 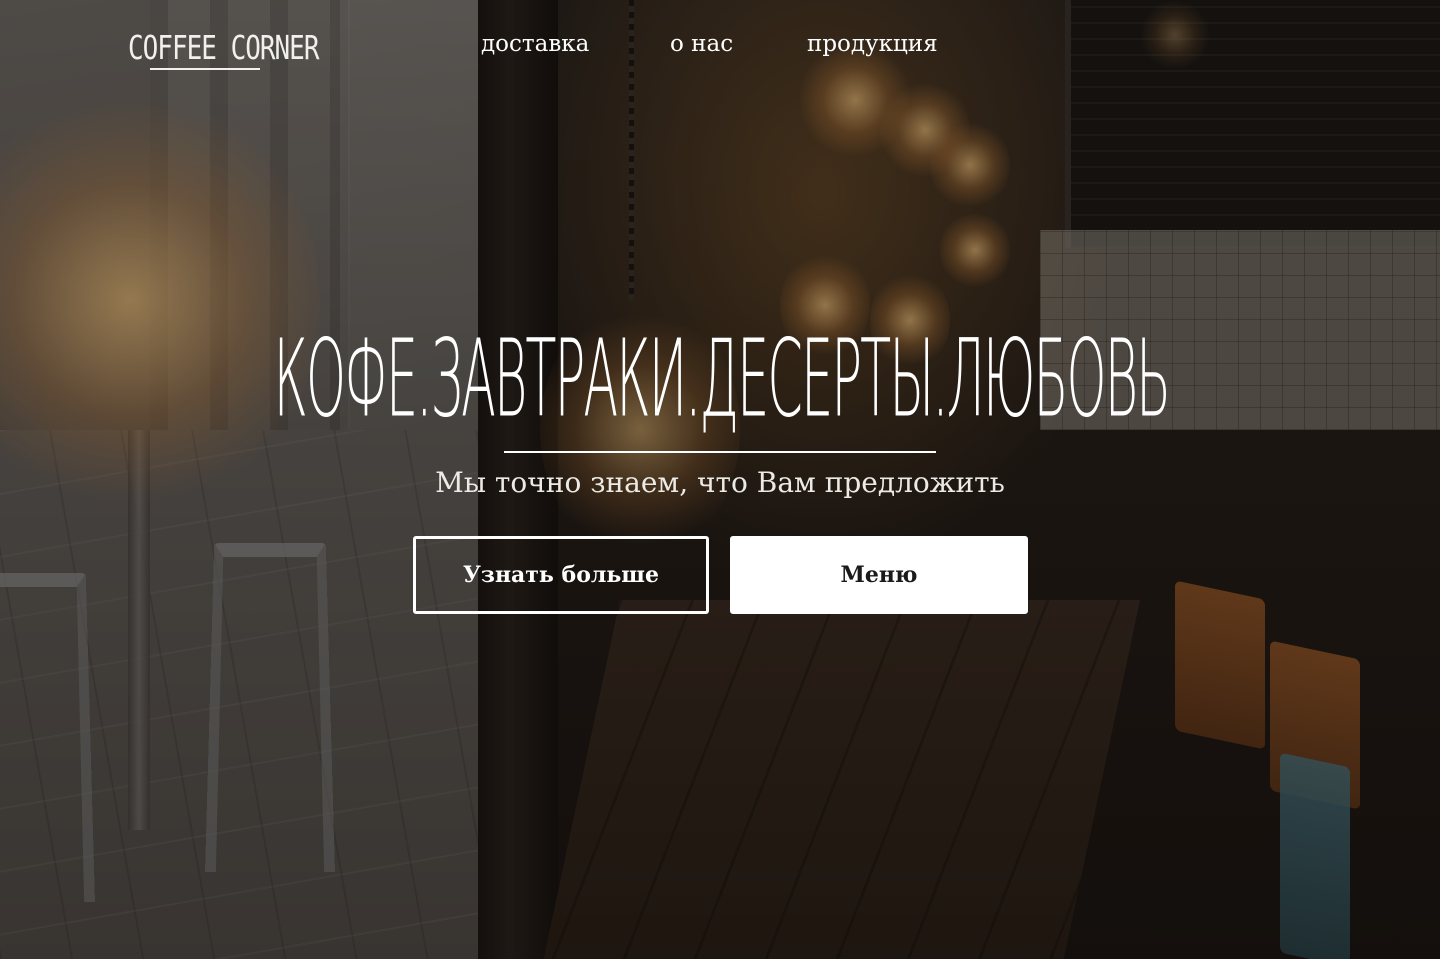 What do you see at coordinates (223, 49) in the screenshot?
I see `site-logo: COFFEE CORNER` at bounding box center [223, 49].